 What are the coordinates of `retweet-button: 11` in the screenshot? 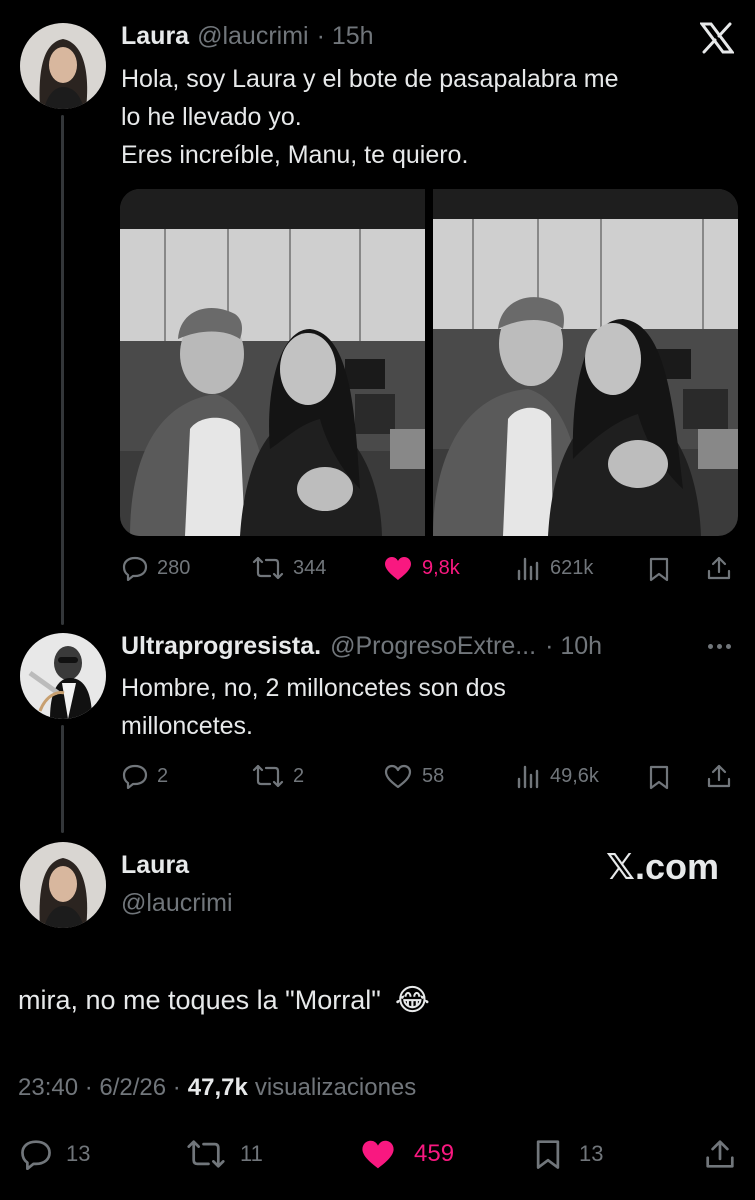 It's located at (224, 1154).